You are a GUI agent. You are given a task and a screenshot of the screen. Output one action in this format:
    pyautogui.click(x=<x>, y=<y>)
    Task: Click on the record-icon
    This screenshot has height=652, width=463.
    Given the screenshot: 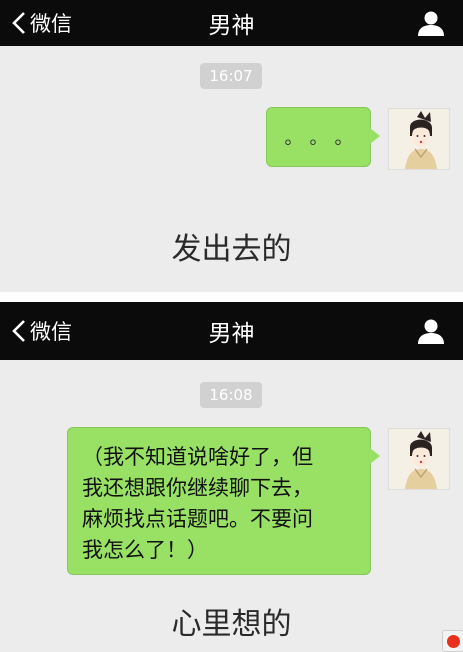 What is the action you would take?
    pyautogui.click(x=453, y=641)
    